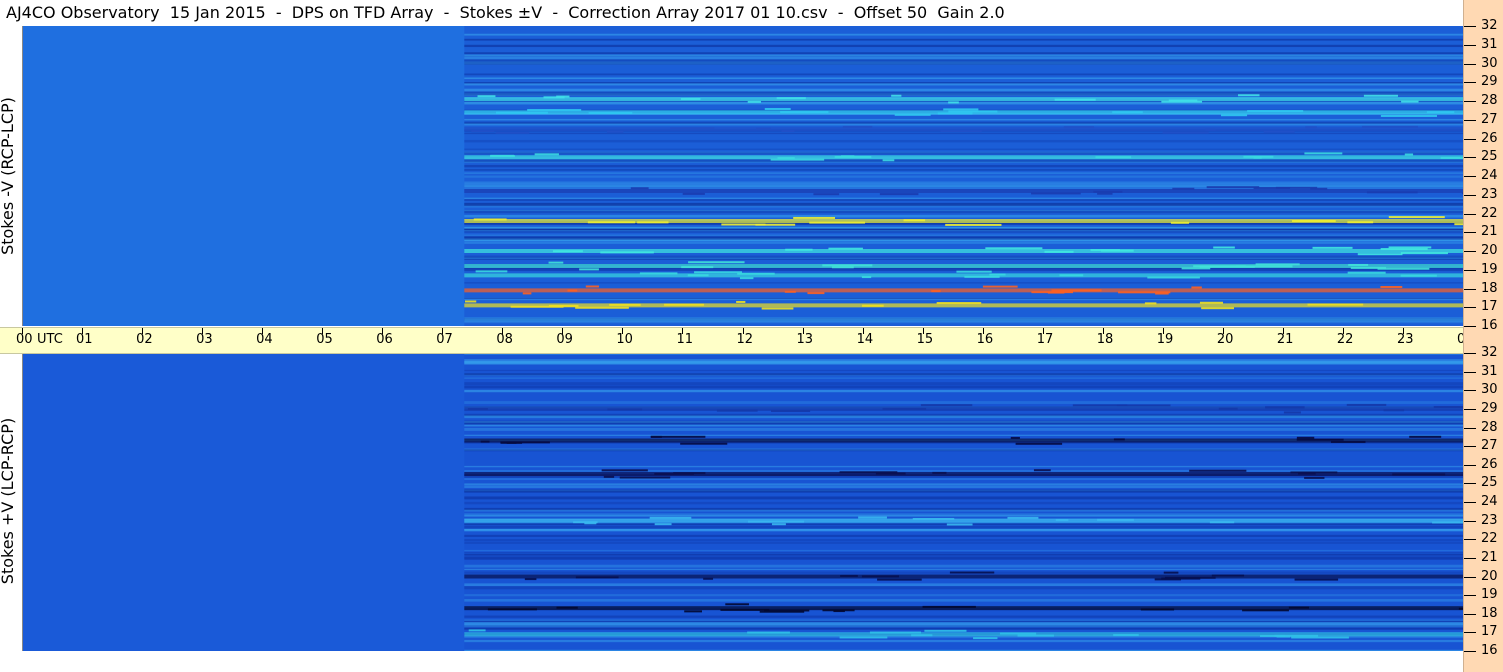 Image resolution: width=1503 pixels, height=672 pixels. What do you see at coordinates (1489, 269) in the screenshot?
I see `y-tick-label: 19` at bounding box center [1489, 269].